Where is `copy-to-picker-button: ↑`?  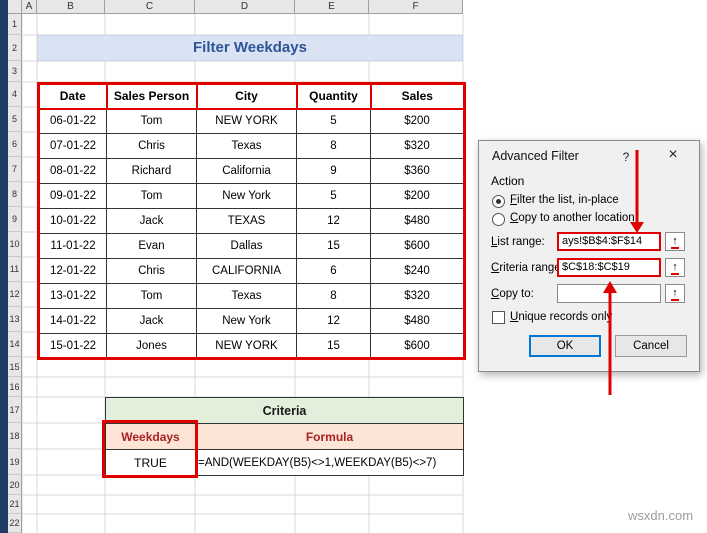 copy-to-picker-button: ↑ is located at coordinates (675, 293).